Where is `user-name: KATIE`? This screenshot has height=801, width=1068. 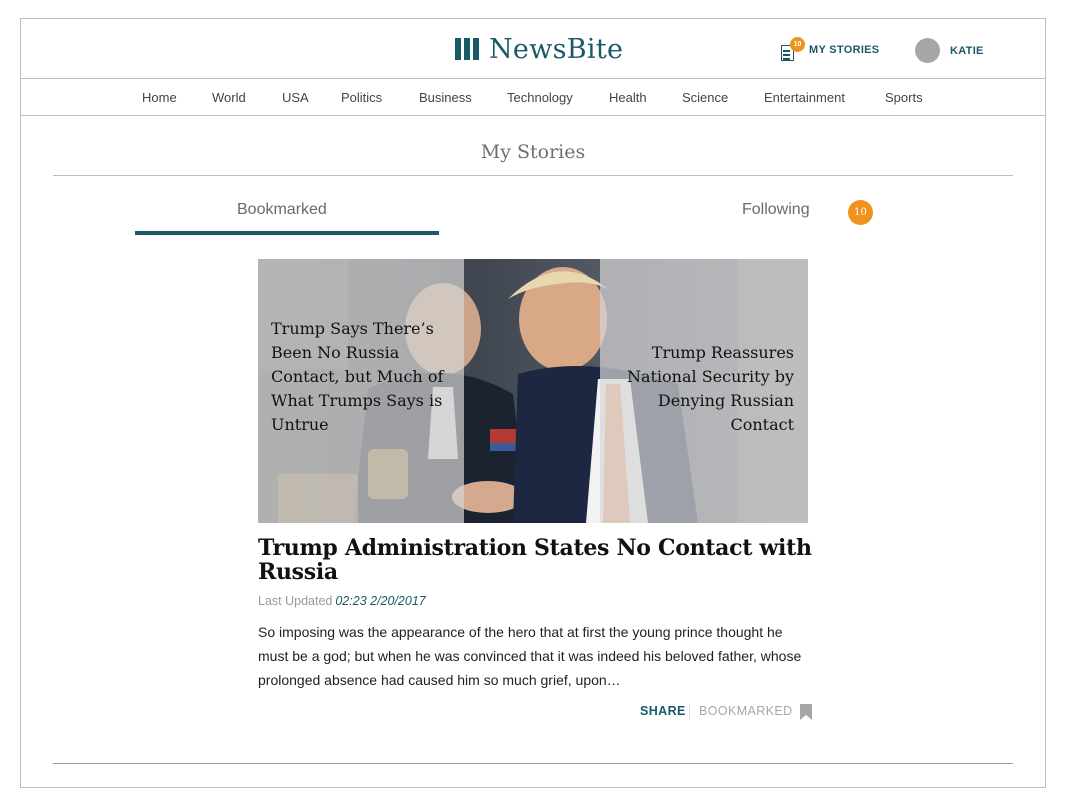
user-name: KATIE is located at coordinates (967, 50).